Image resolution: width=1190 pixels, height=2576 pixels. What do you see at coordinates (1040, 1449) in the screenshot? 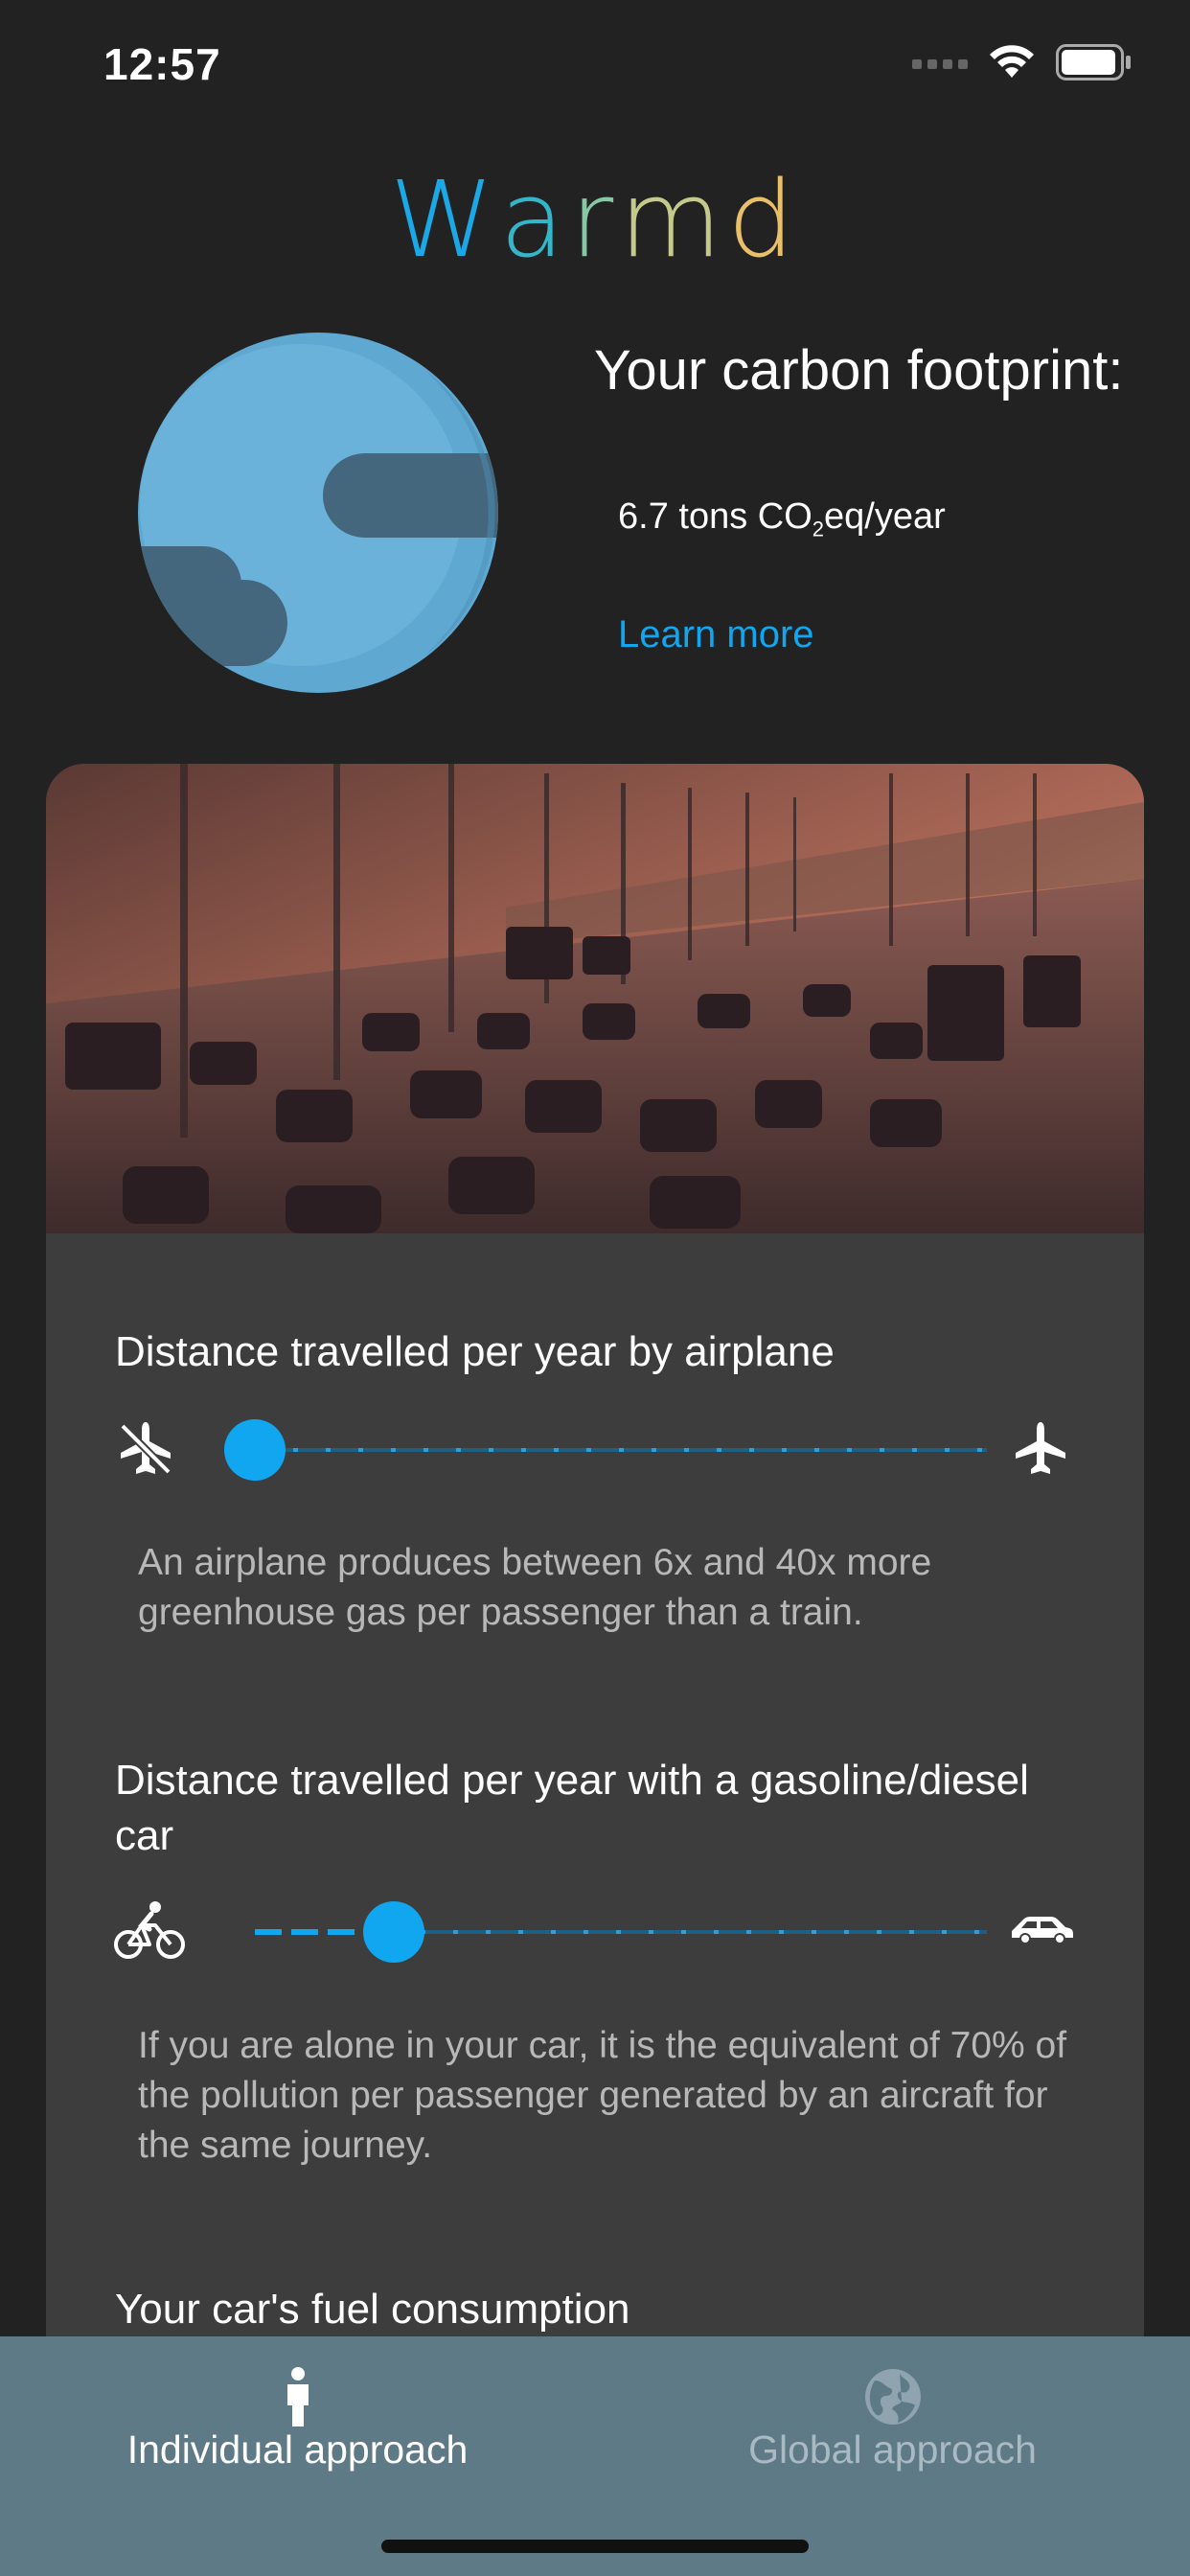
I see `airplane-icon` at bounding box center [1040, 1449].